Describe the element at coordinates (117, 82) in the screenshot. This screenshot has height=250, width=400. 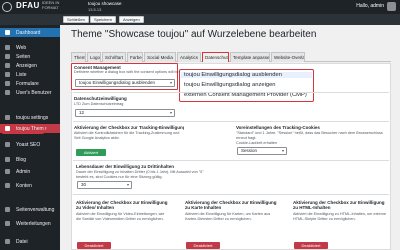
I see `consent-select-value: toujou Einwilligungsdialog ausblenden` at that location.